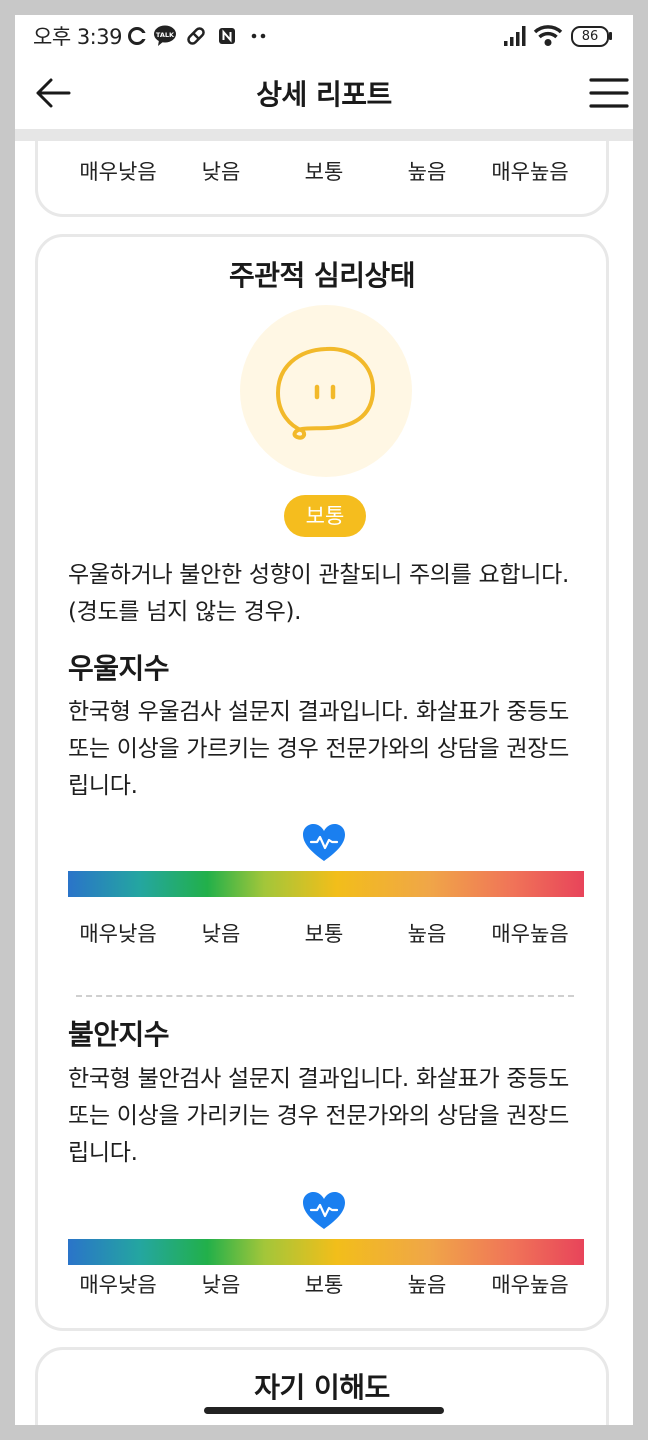 The image size is (648, 1440). What do you see at coordinates (548, 35) in the screenshot?
I see `wifi-icon` at bounding box center [548, 35].